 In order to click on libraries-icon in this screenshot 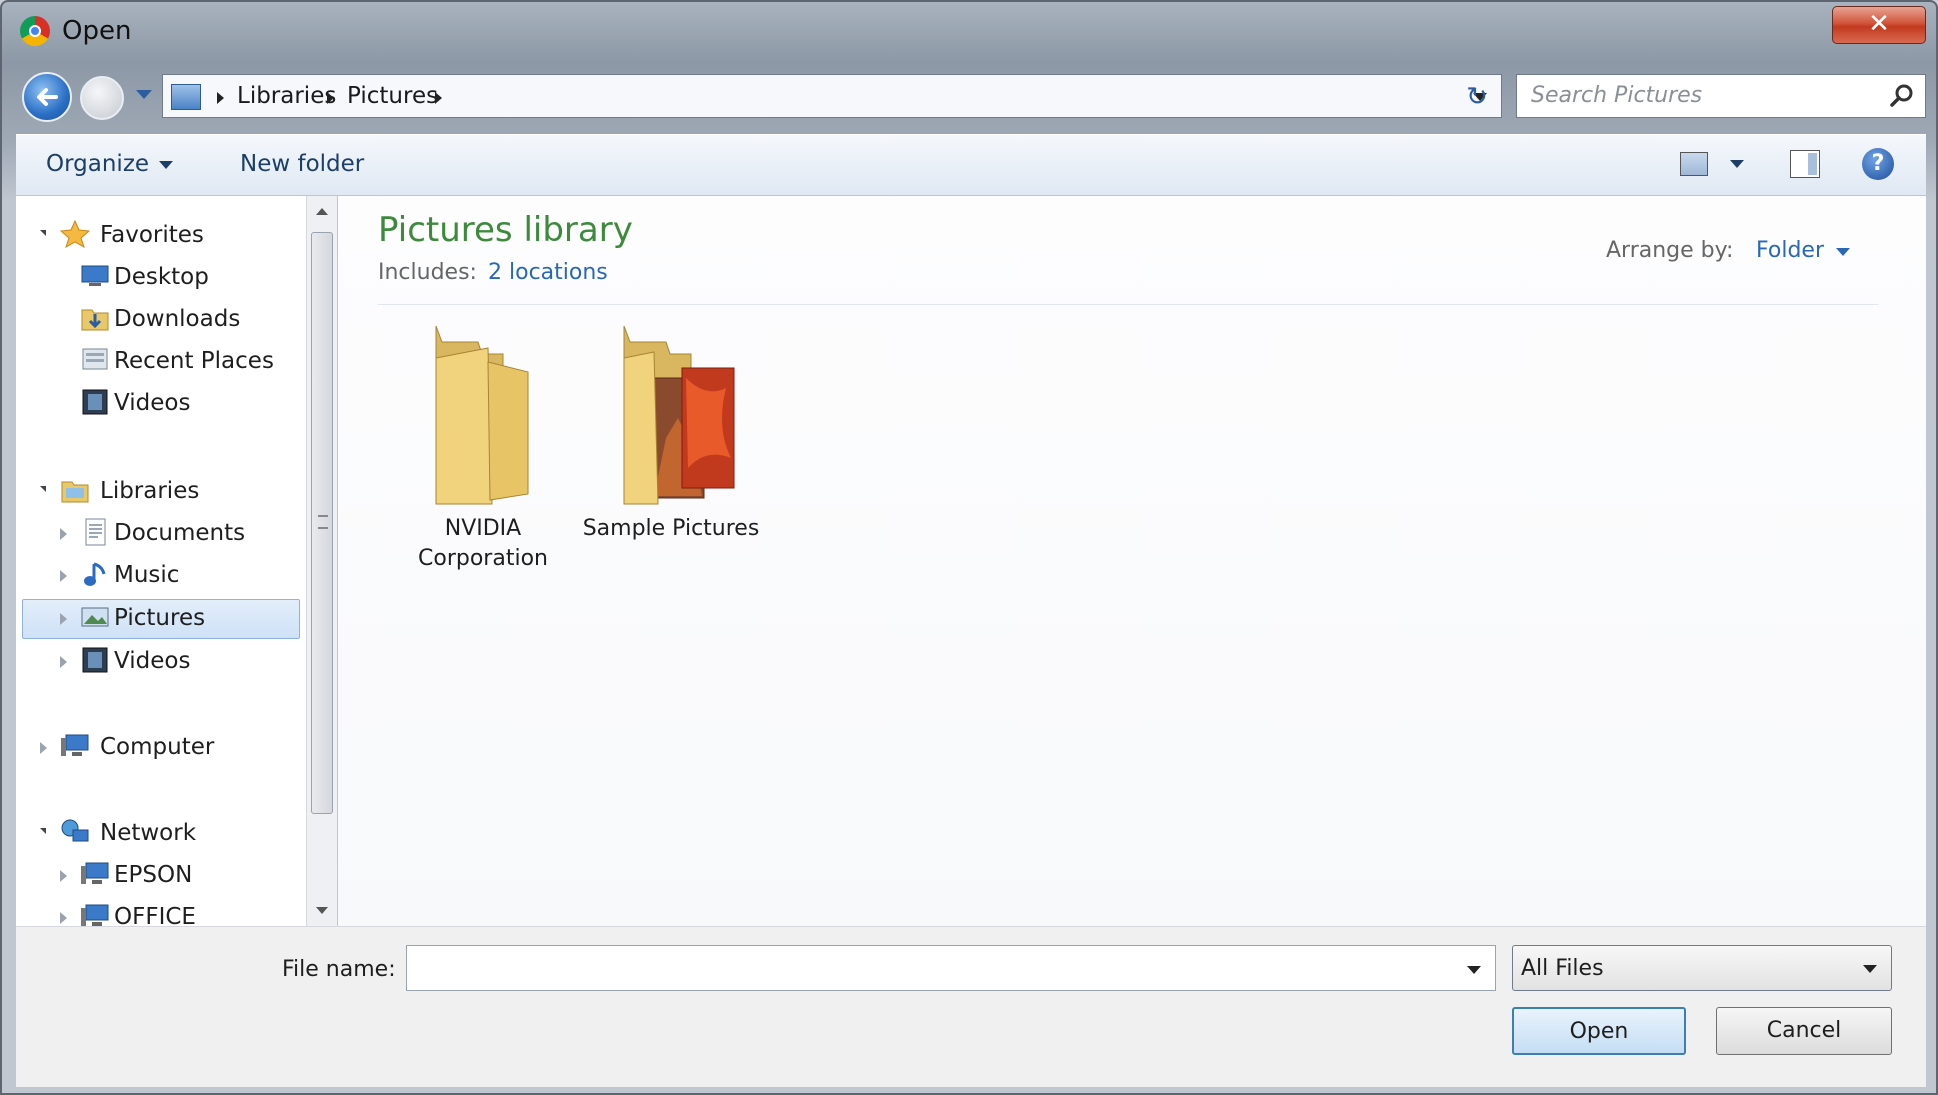, I will do `click(75, 492)`.